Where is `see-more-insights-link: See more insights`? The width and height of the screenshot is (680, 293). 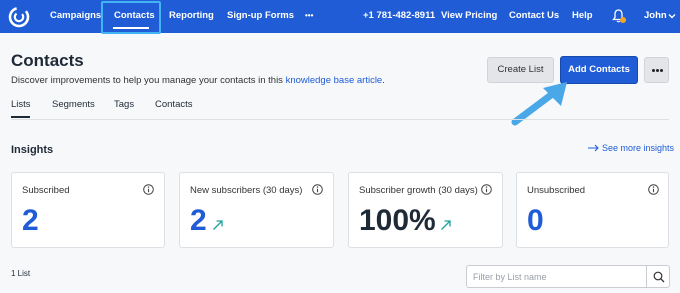 see-more-insights-link: See more insights is located at coordinates (631, 148).